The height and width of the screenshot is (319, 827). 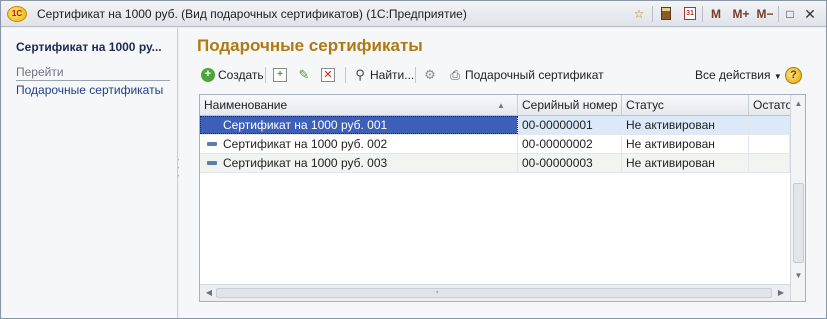 I want to click on calendar-day: 31, so click(x=690, y=13).